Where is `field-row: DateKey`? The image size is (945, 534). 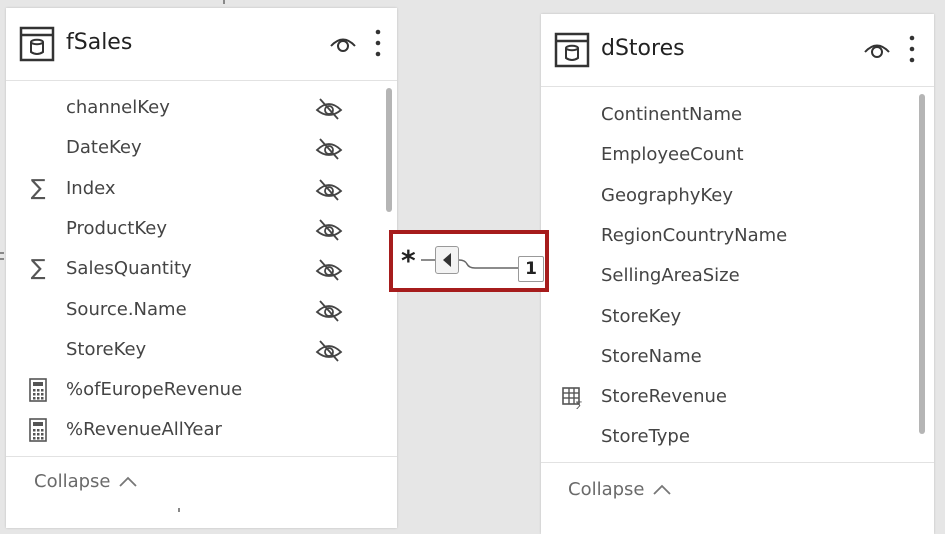
field-row: DateKey is located at coordinates (174, 148).